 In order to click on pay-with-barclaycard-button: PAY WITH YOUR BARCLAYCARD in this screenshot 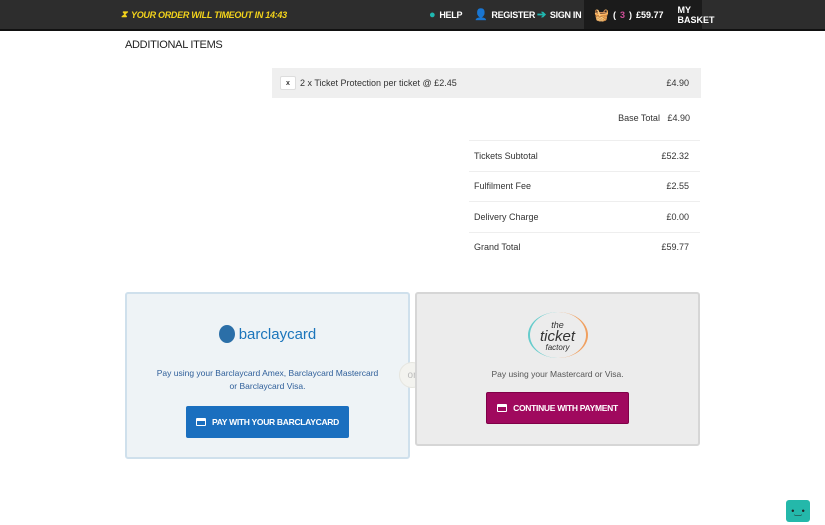, I will do `click(267, 422)`.